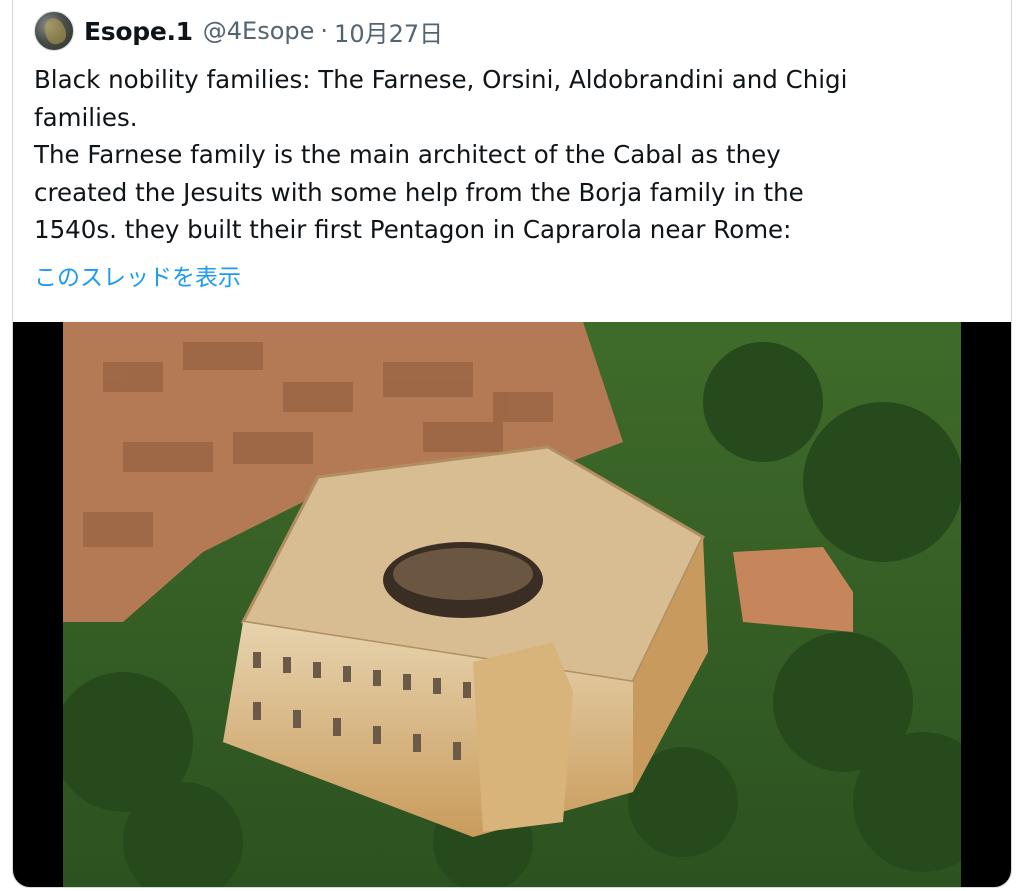  Describe the element at coordinates (137, 275) in the screenshot. I see `show-thread-link: このスレッドを表示` at that location.